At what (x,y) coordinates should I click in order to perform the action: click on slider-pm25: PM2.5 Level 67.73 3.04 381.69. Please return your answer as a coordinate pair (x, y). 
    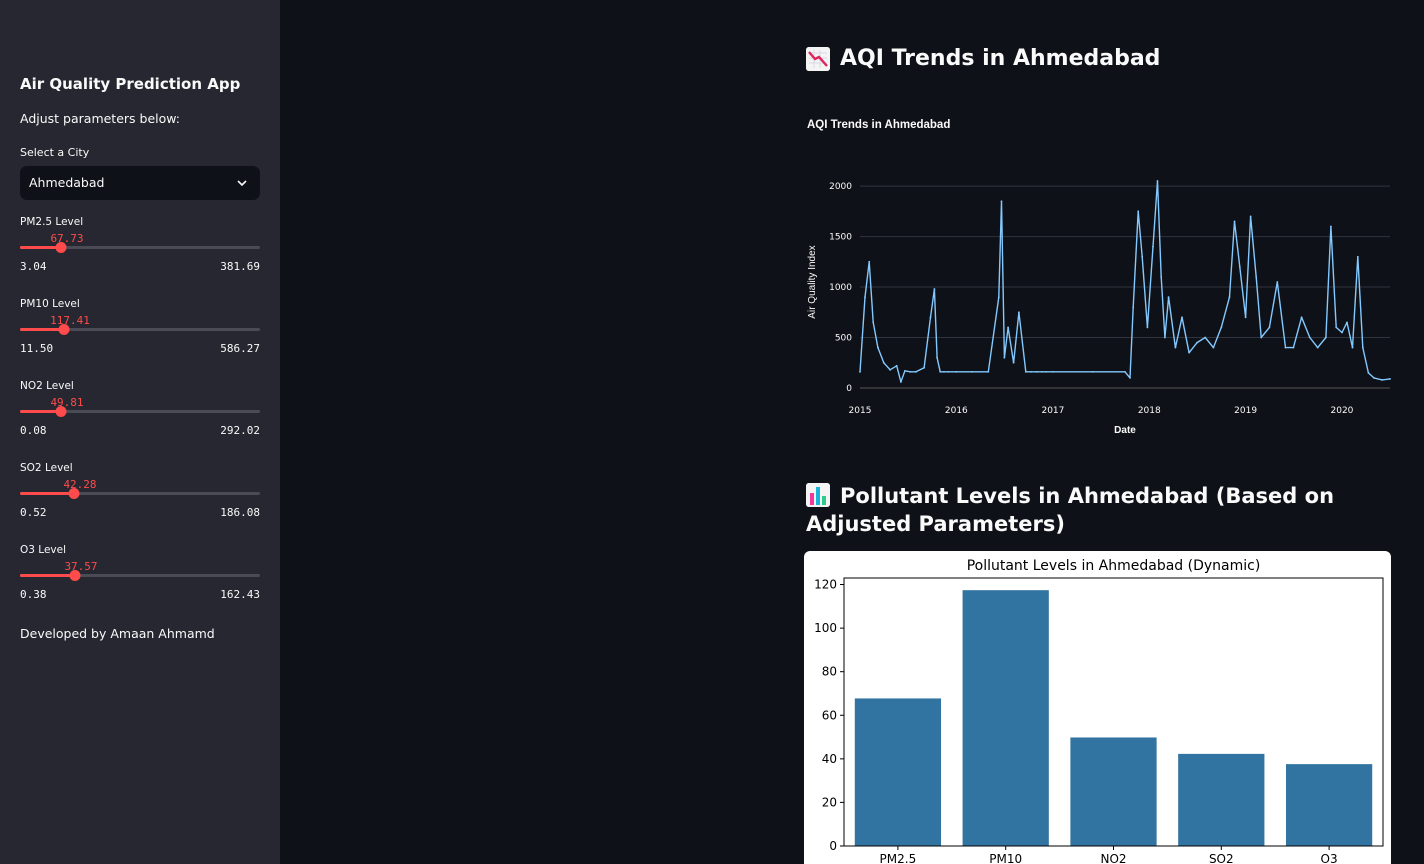
    Looking at the image, I should click on (140, 251).